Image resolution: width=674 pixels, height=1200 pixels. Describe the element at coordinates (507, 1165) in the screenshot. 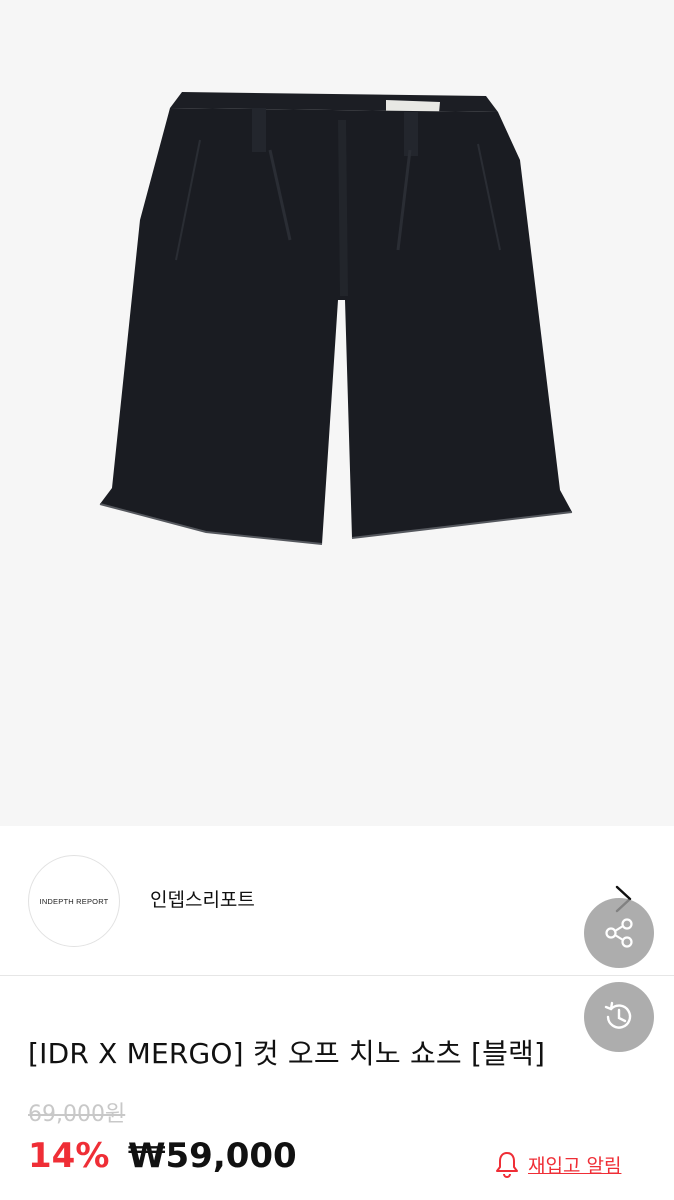

I see `bell-icon` at that location.